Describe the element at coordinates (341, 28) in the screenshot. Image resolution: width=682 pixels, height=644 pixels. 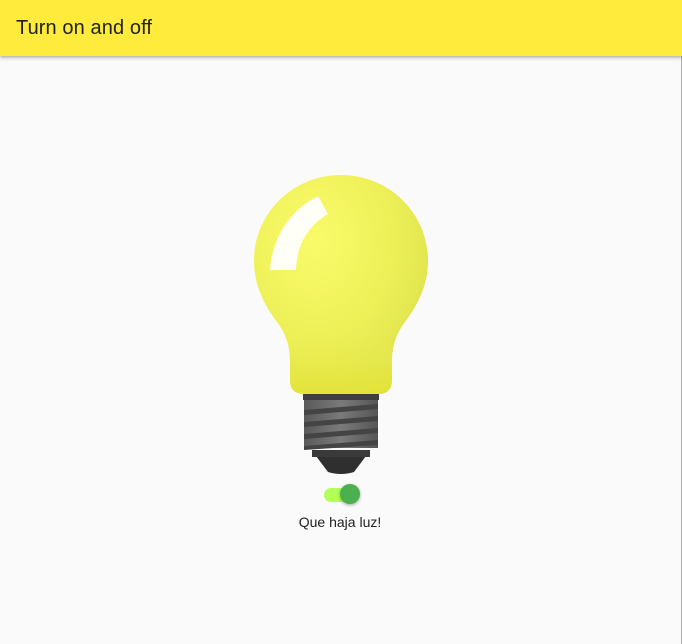
I see `app-bar: Turn on and off` at that location.